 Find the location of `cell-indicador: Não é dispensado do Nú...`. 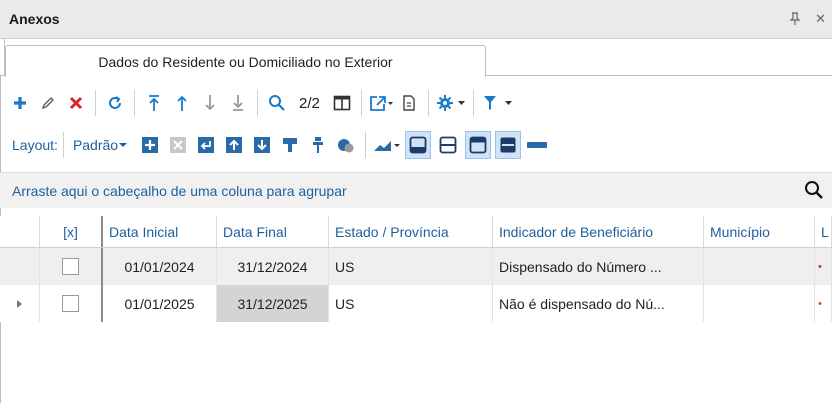

cell-indicador: Não é dispensado do Nú... is located at coordinates (598, 303).